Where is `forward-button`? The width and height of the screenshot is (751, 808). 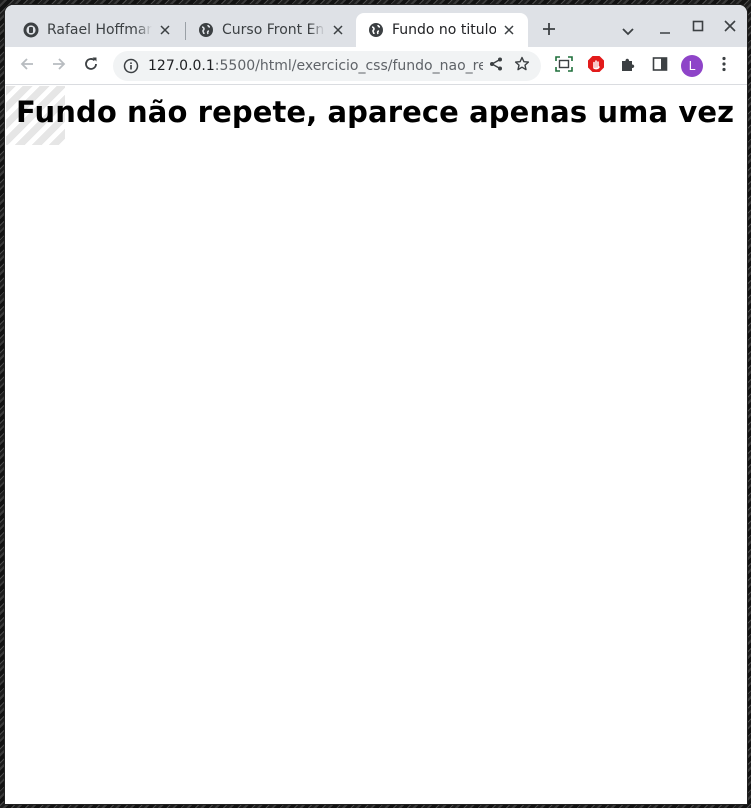 forward-button is located at coordinates (59, 66).